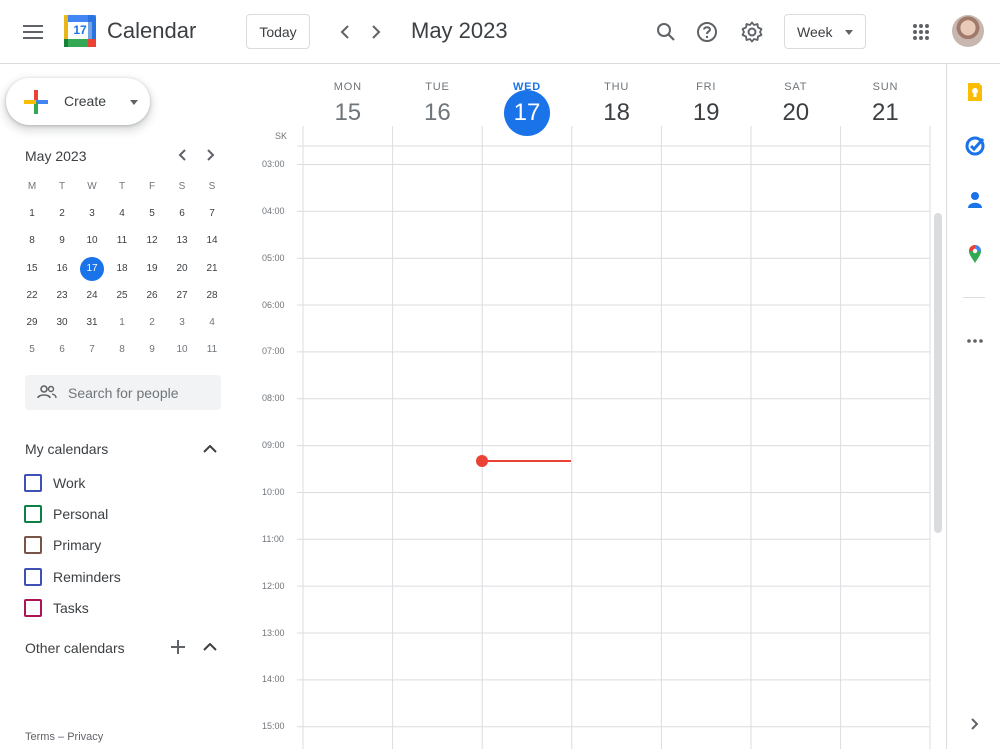 The width and height of the screenshot is (1000, 749). I want to click on other-calendars-collapse-button, so click(210, 647).